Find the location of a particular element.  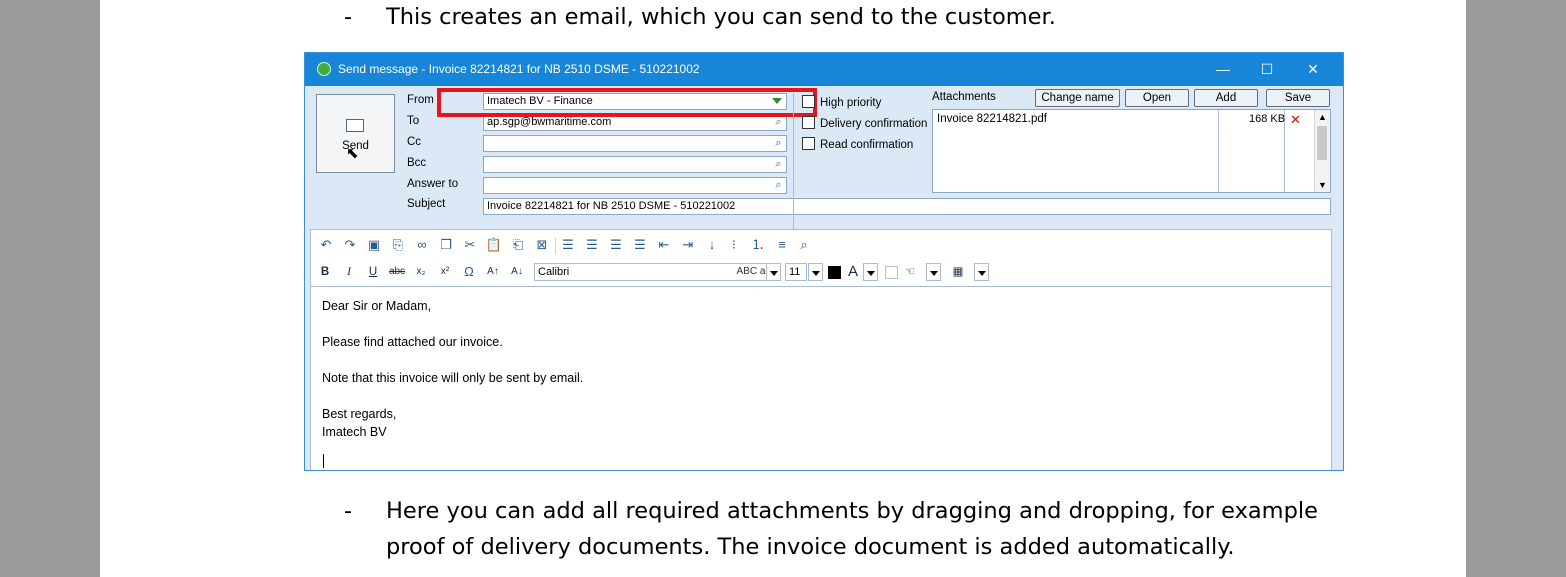

maximize-button: ☐ is located at coordinates (1267, 69).